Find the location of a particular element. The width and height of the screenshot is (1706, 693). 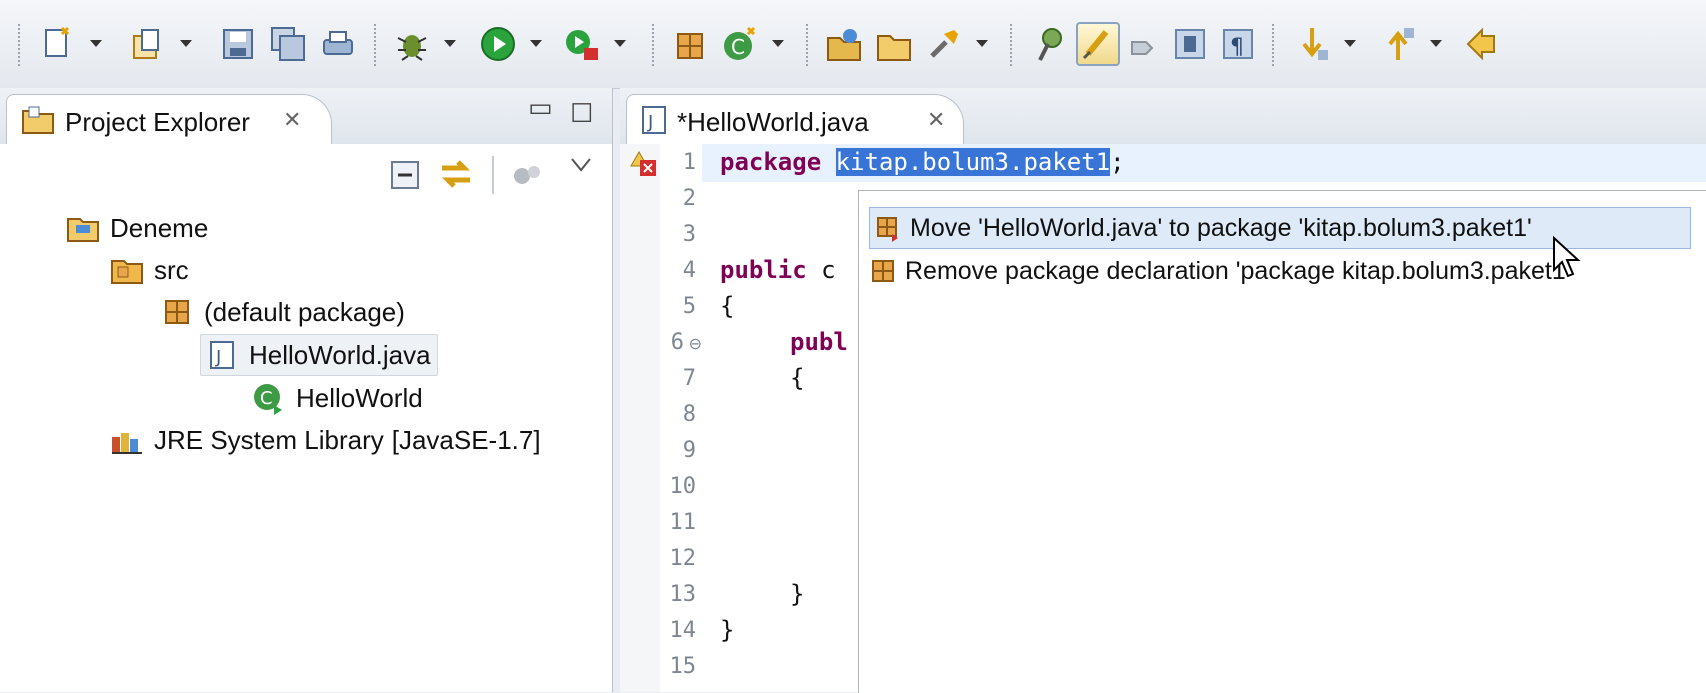

tree-item-label: (default package) is located at coordinates (304, 311).